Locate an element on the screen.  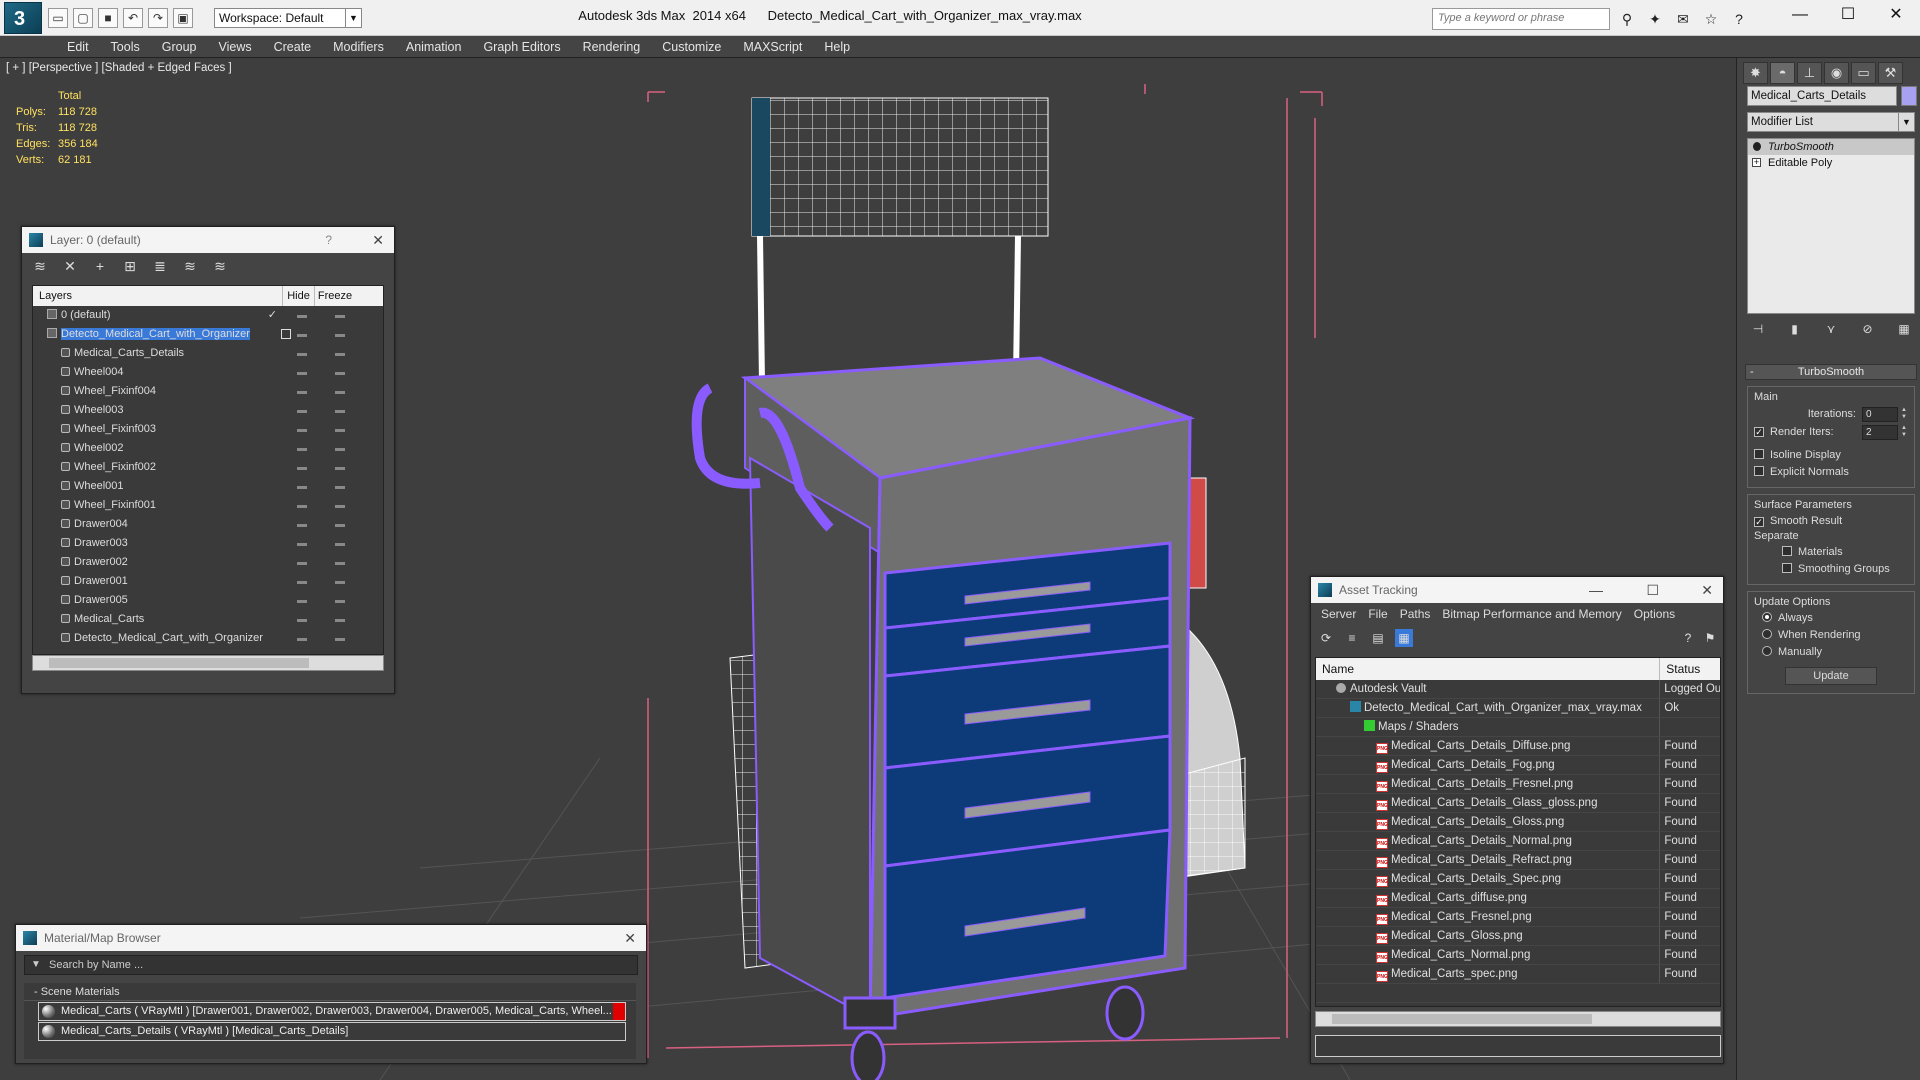
favorites-star-icon: ☆ is located at coordinates (1711, 19).